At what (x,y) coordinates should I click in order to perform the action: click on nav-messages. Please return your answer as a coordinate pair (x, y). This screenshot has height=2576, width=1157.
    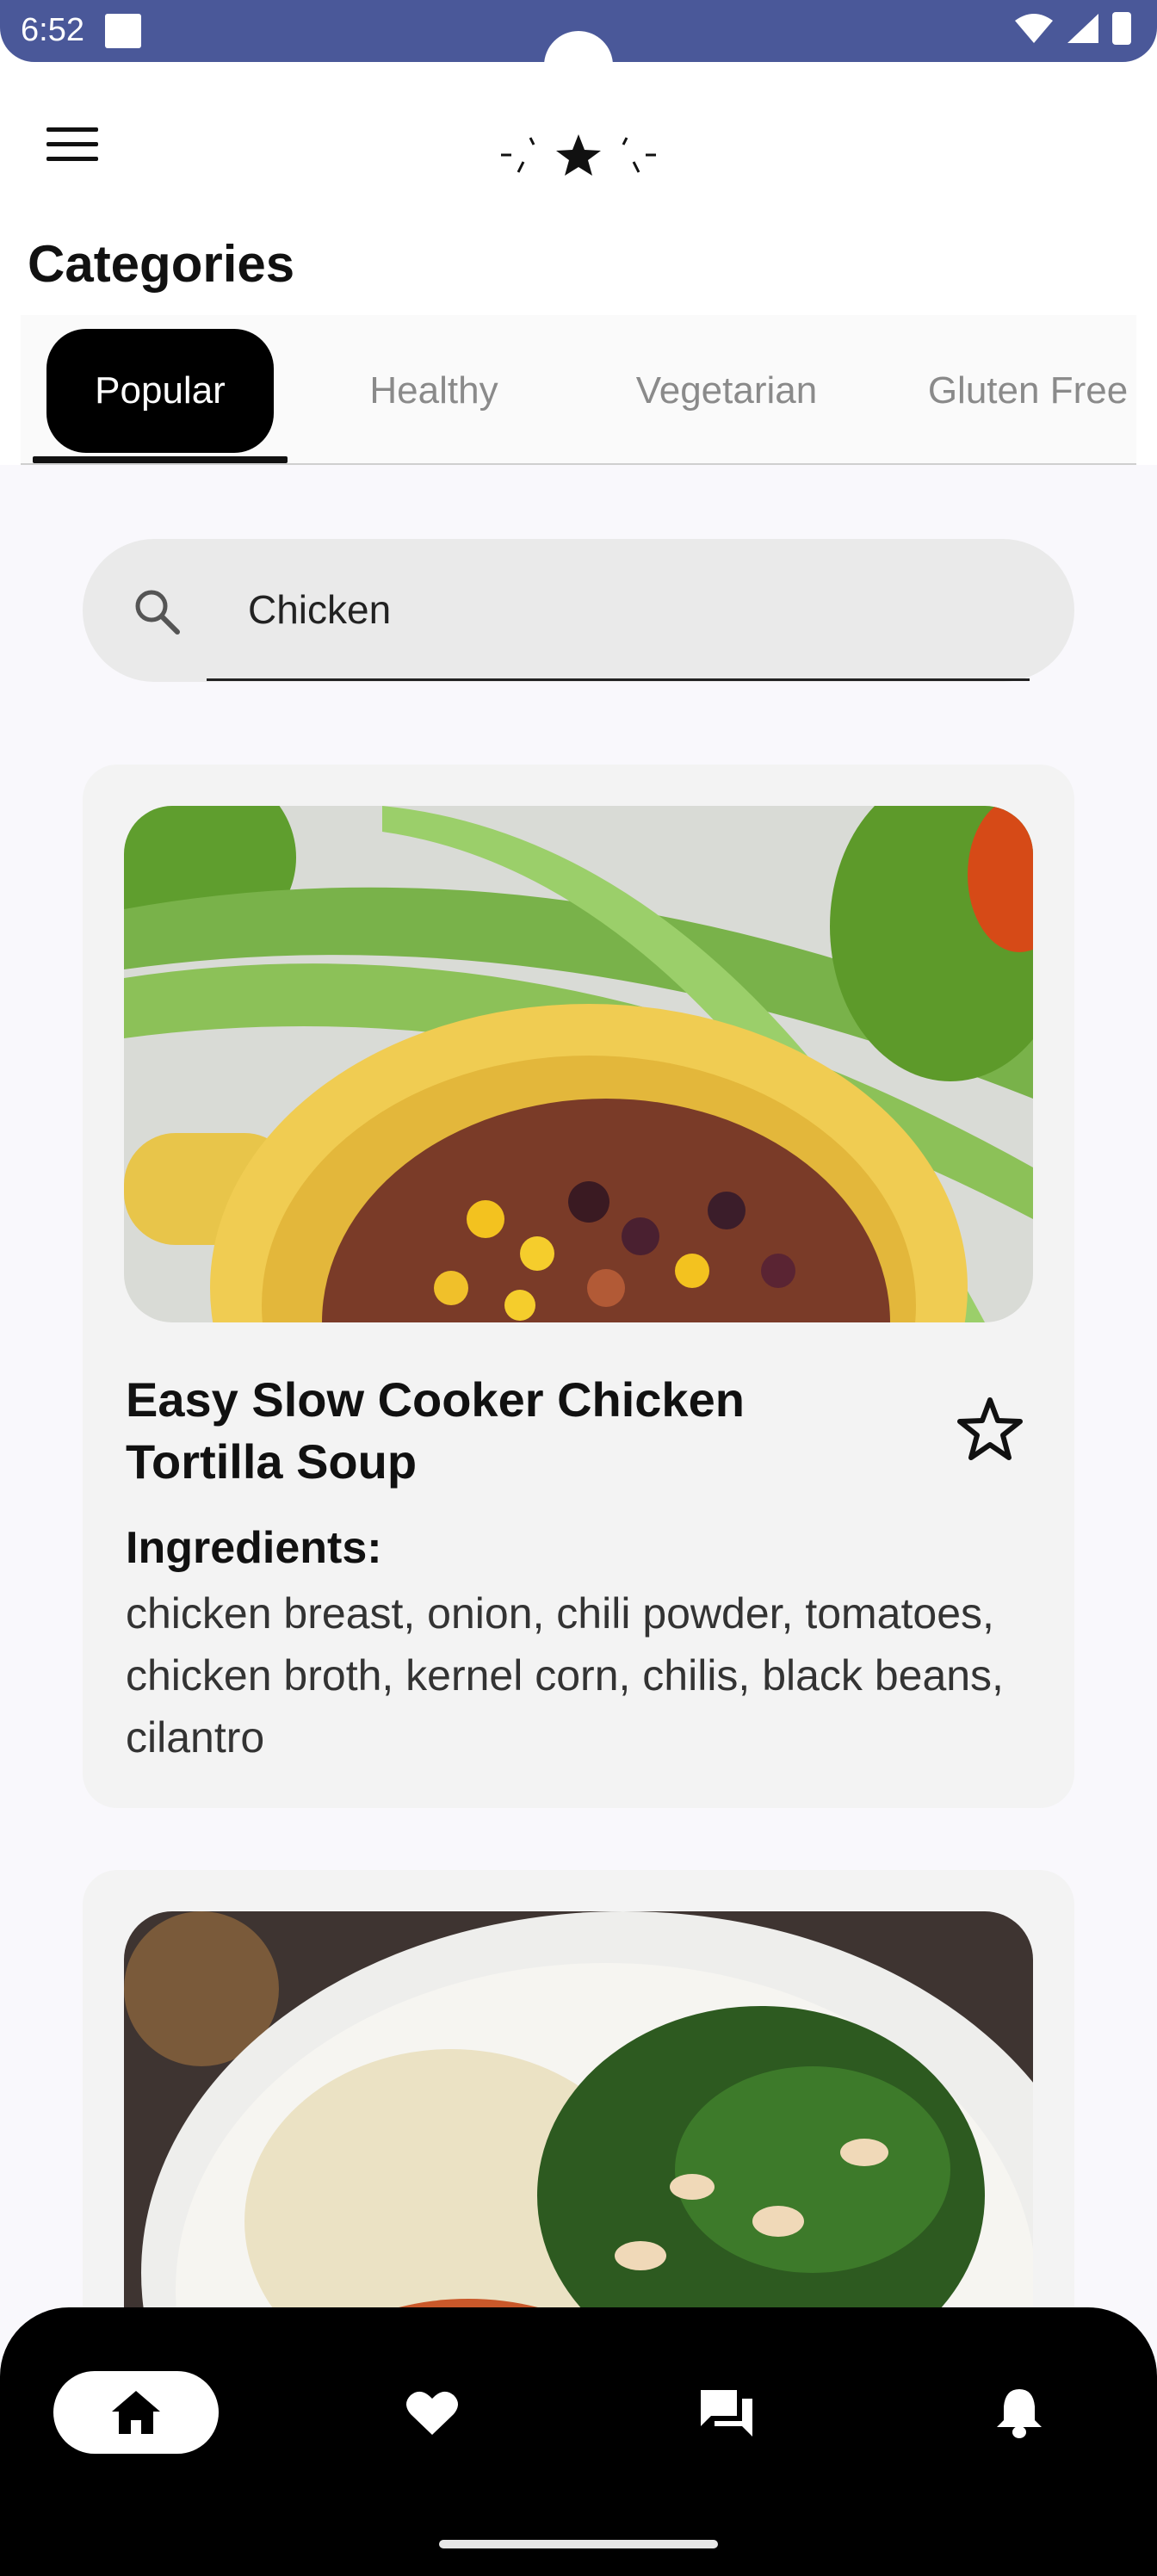
    Looking at the image, I should click on (727, 2412).